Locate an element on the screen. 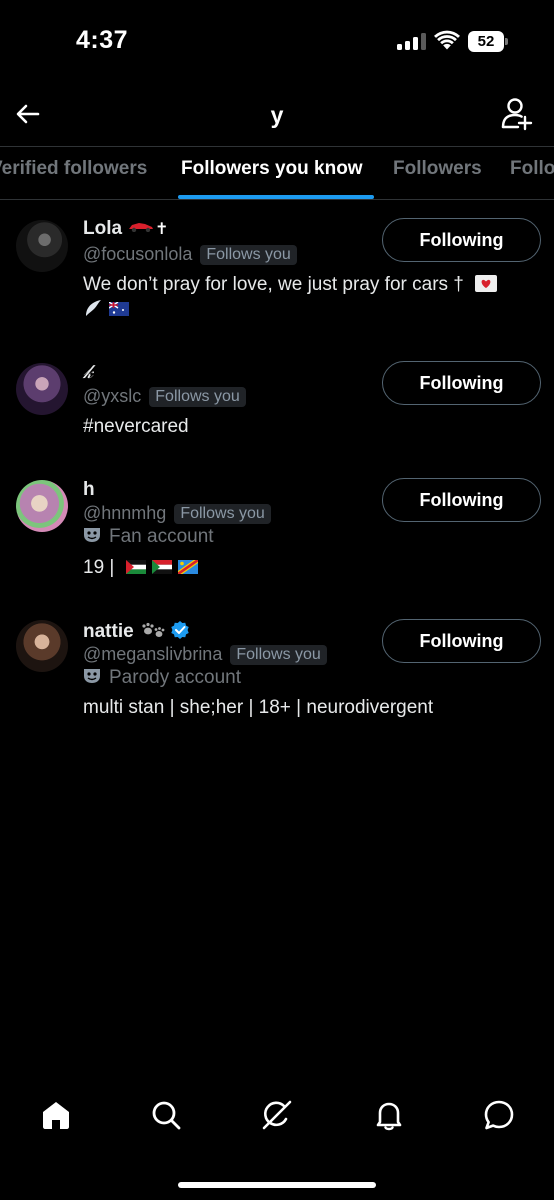  bottom-navigation is located at coordinates (277, 1120).